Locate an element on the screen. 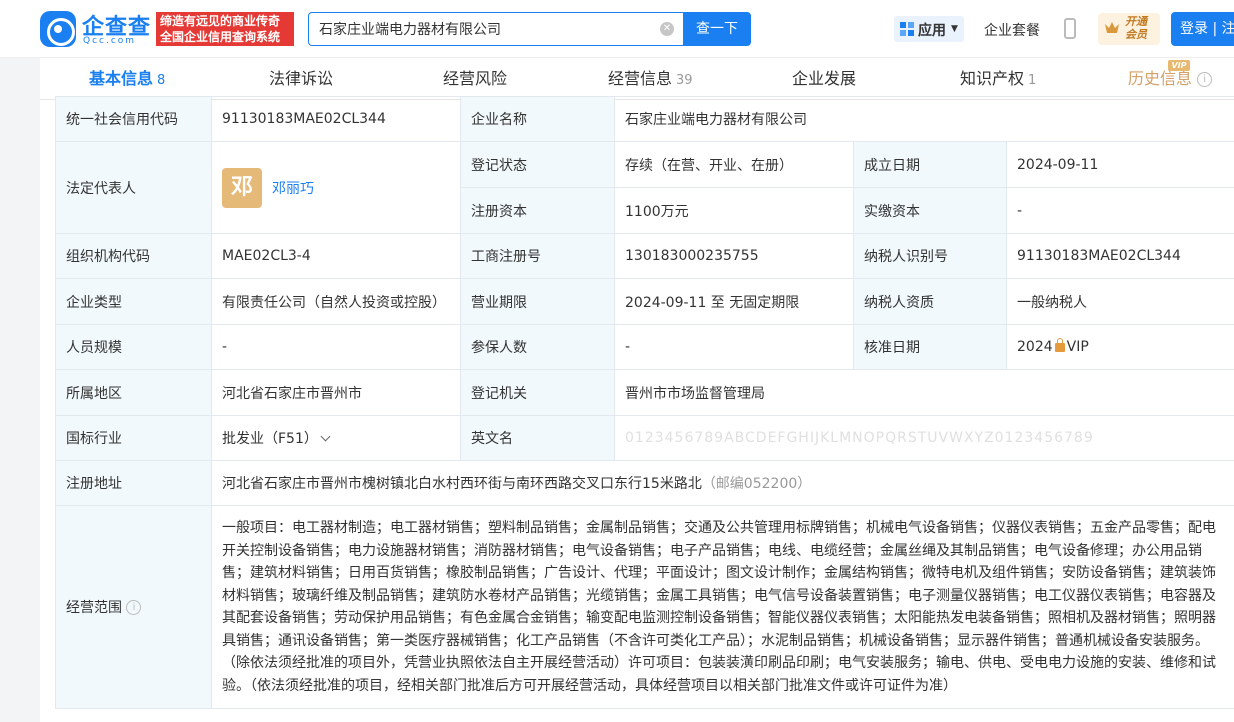 Image resolution: width=1234 pixels, height=722 pixels. avatar: 邓 is located at coordinates (242, 188).